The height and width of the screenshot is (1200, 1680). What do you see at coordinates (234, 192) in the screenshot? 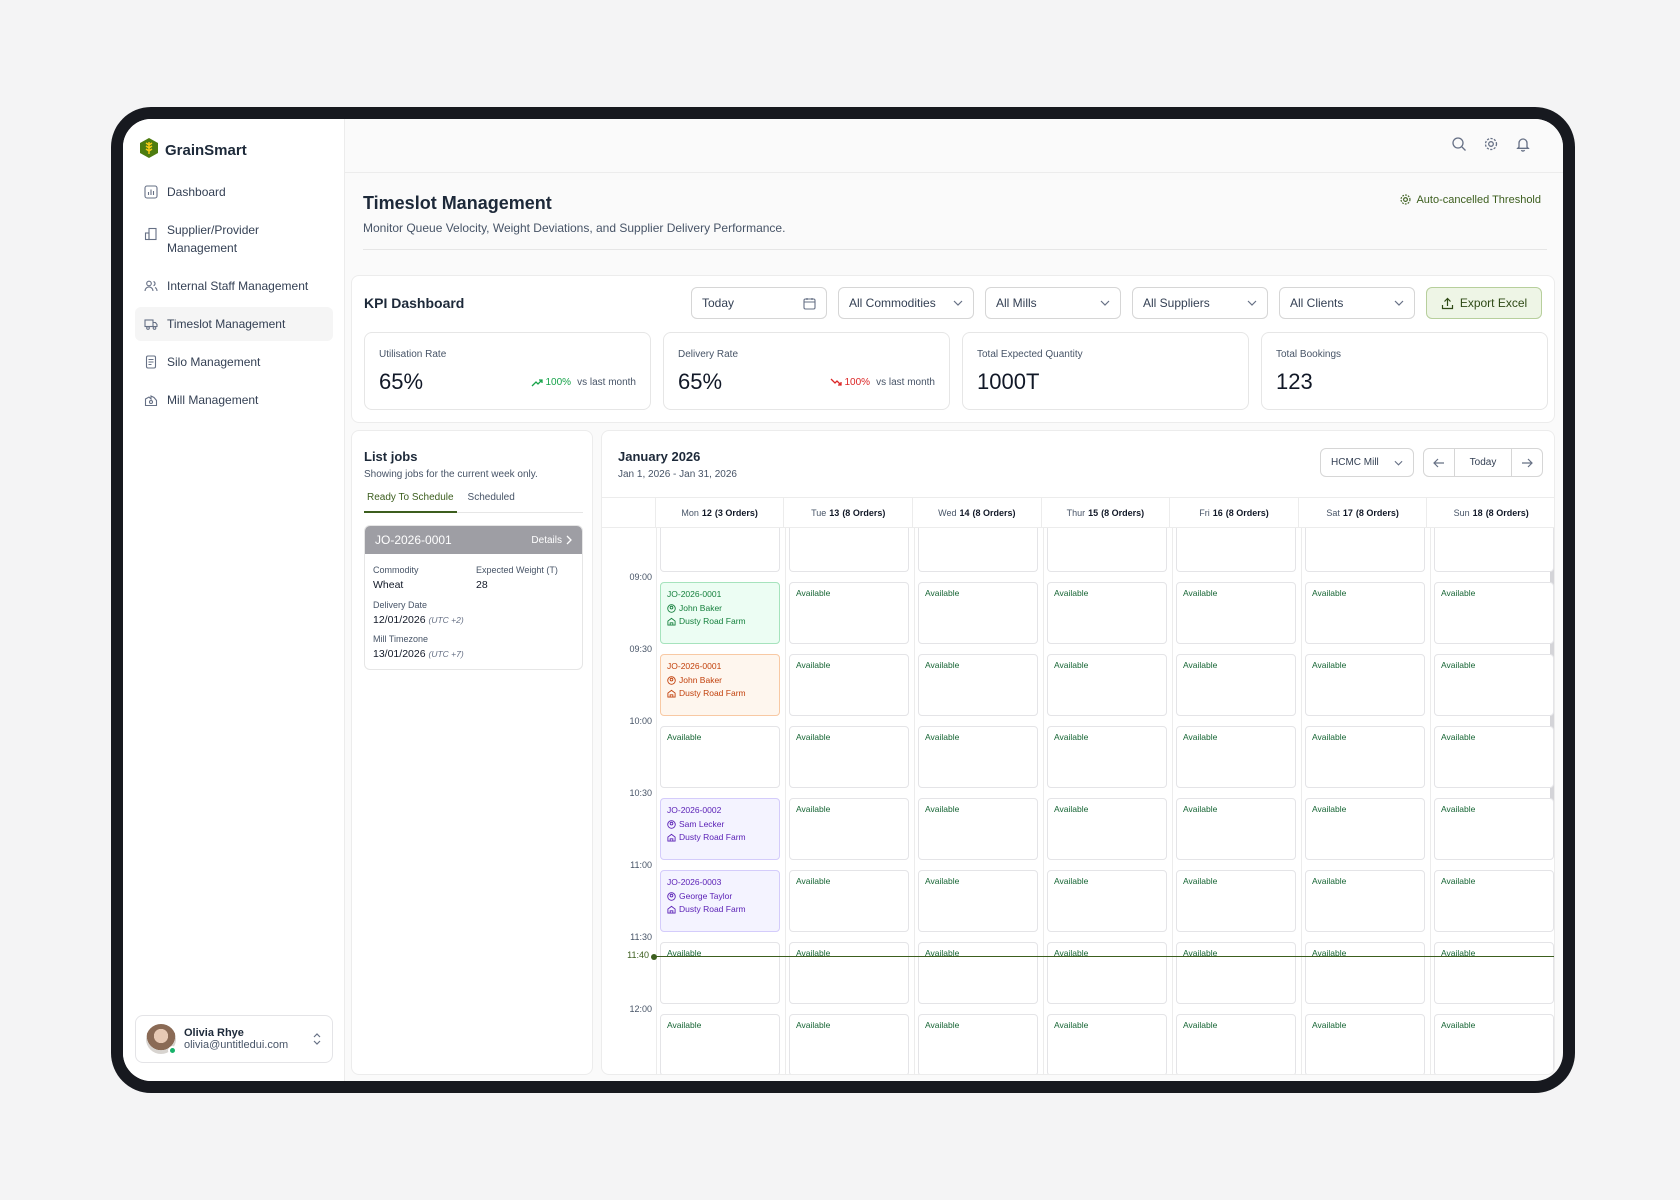
I see `sidebar-item-dashboard: Dashboard` at bounding box center [234, 192].